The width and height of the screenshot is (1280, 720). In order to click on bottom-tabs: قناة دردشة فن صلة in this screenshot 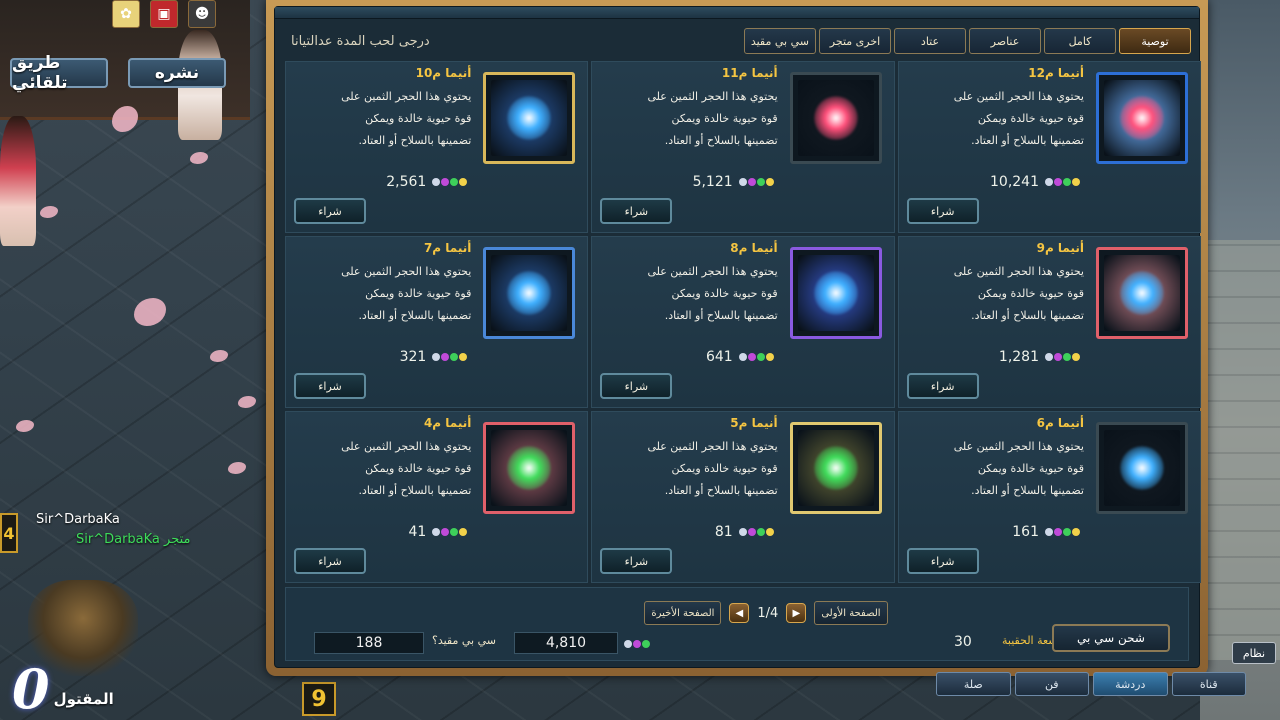, I will do `click(1091, 685)`.